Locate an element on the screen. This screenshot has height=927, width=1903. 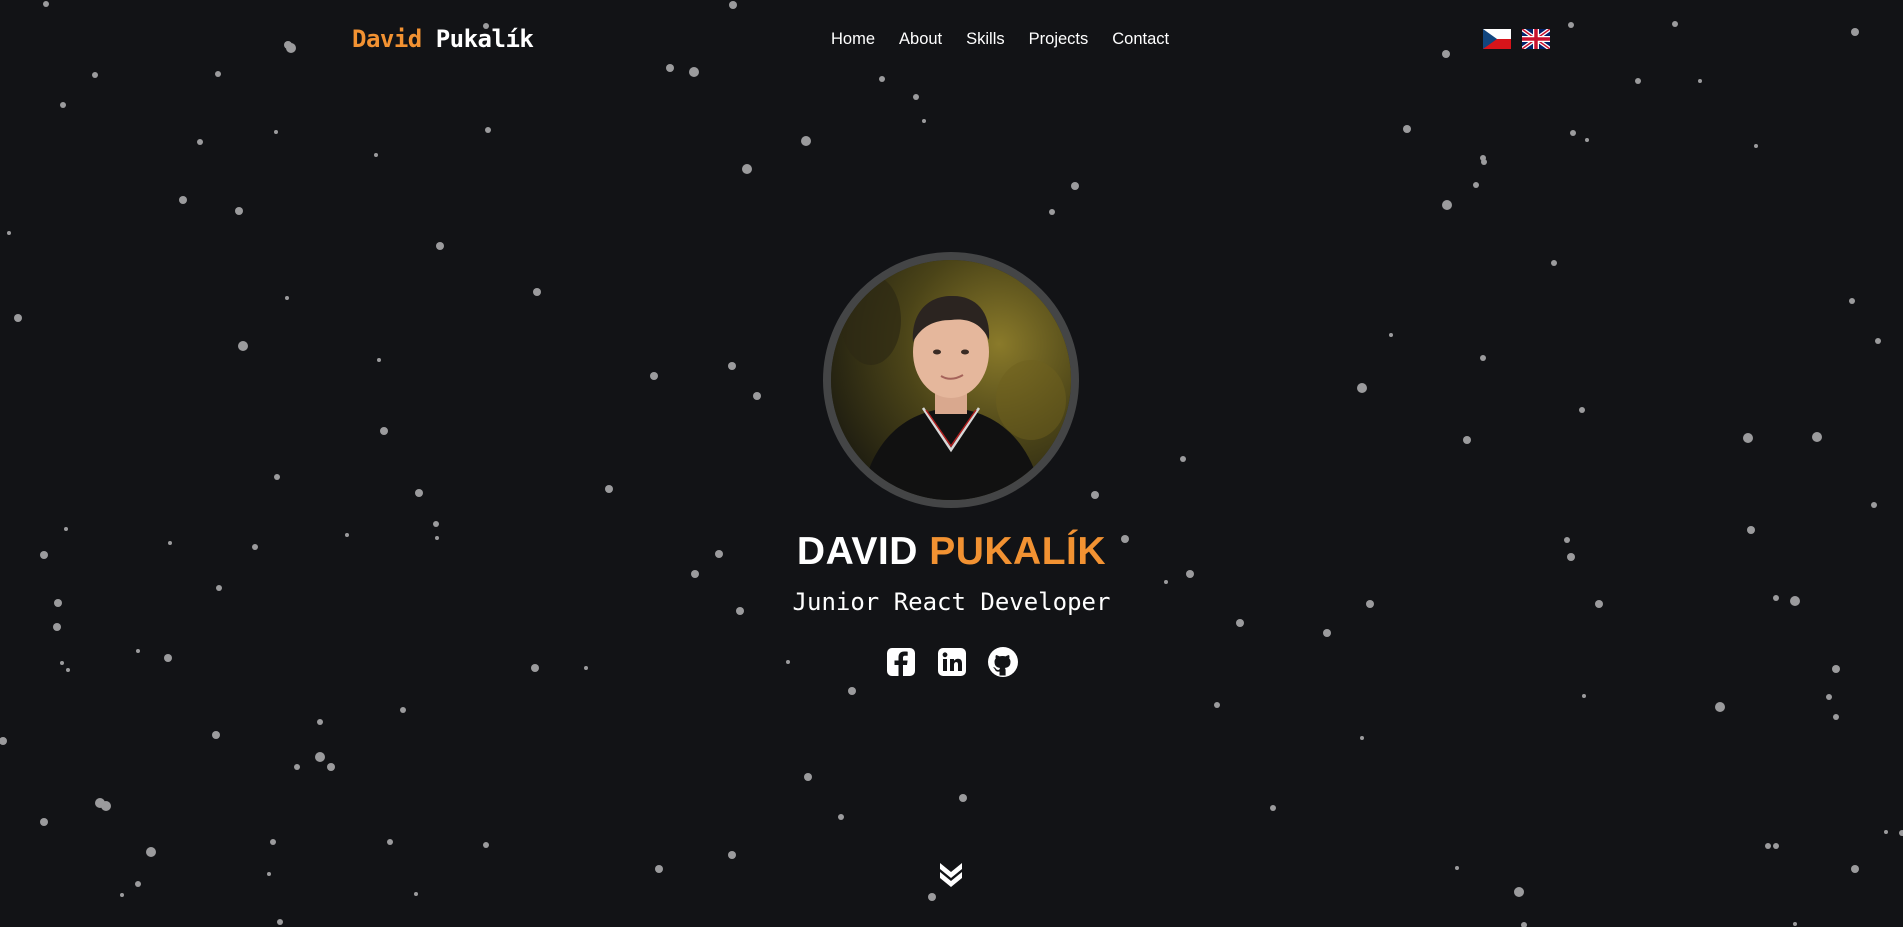
profile-photo is located at coordinates (951, 380).